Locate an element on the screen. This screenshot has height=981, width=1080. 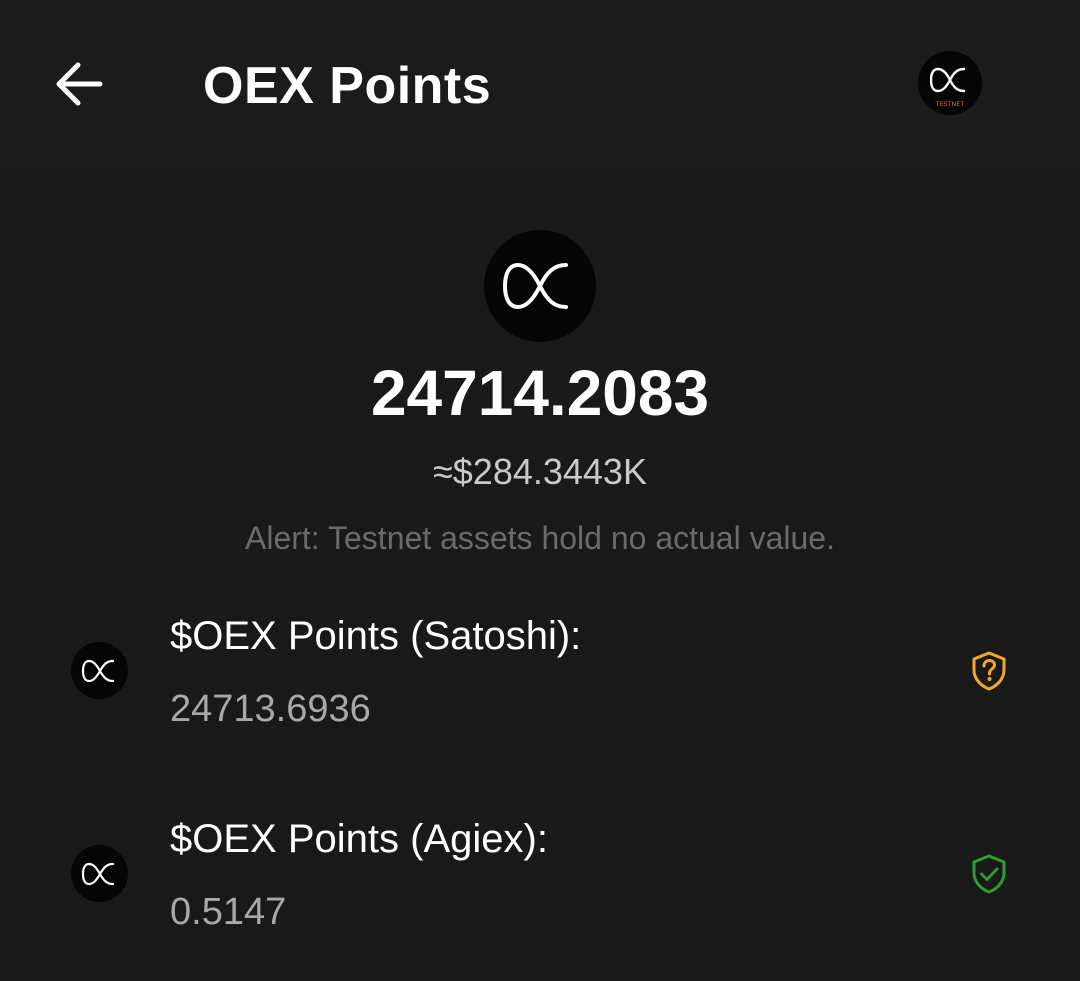
token-logo is located at coordinates (540, 286).